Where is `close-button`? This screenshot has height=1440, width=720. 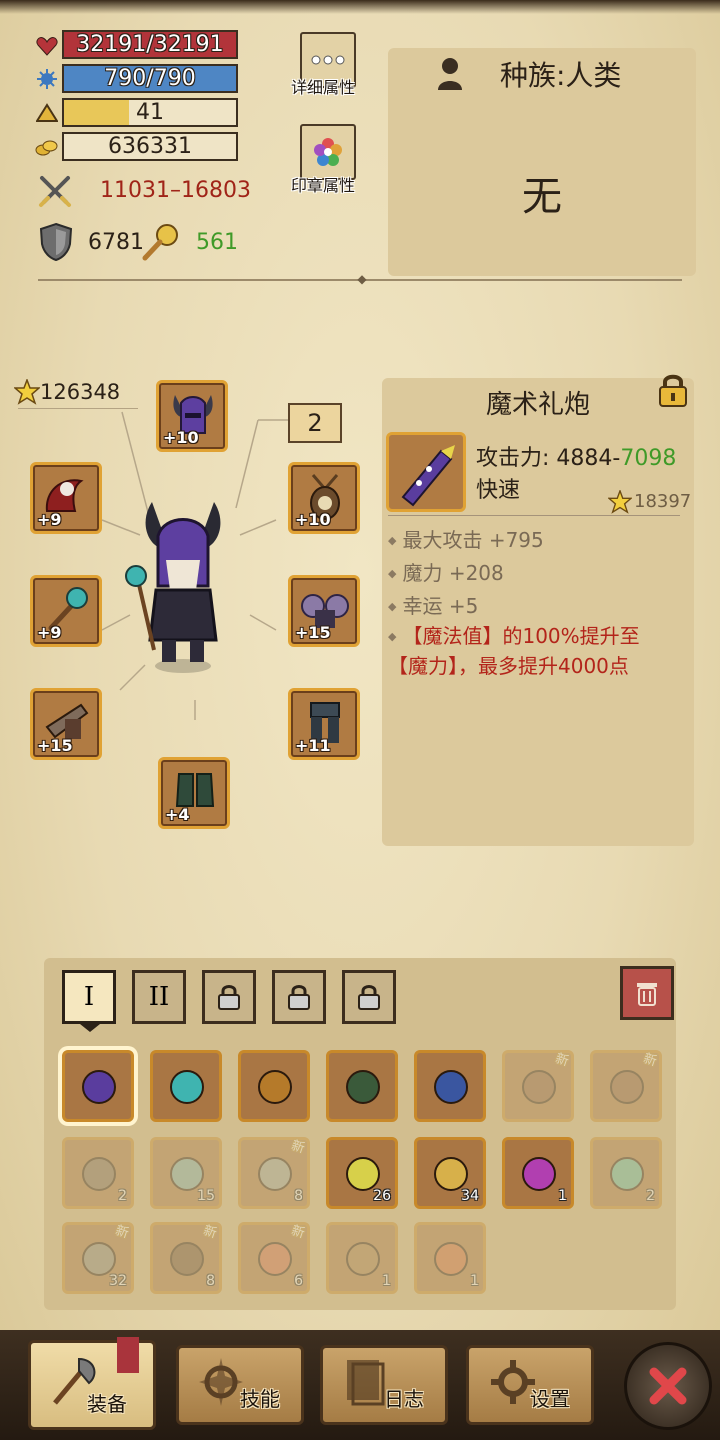 close-button is located at coordinates (668, 1386).